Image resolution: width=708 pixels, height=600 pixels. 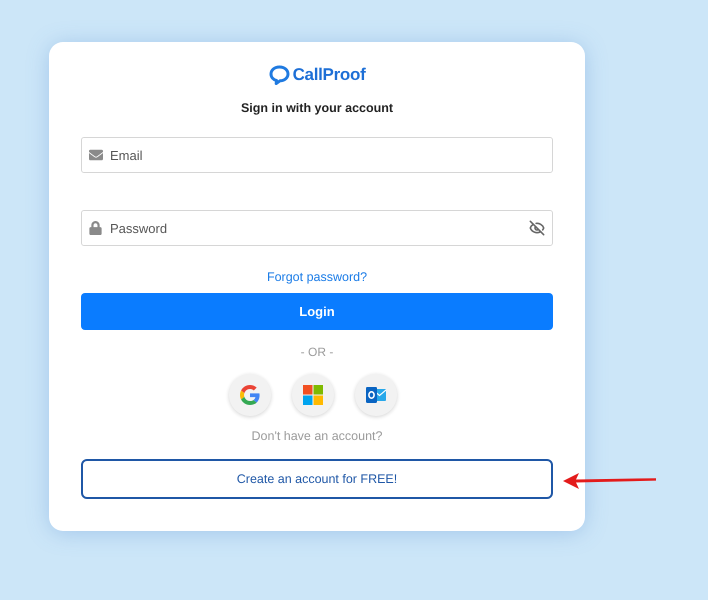 What do you see at coordinates (317, 436) in the screenshot?
I see `signup-prompt: Don't have an account?` at bounding box center [317, 436].